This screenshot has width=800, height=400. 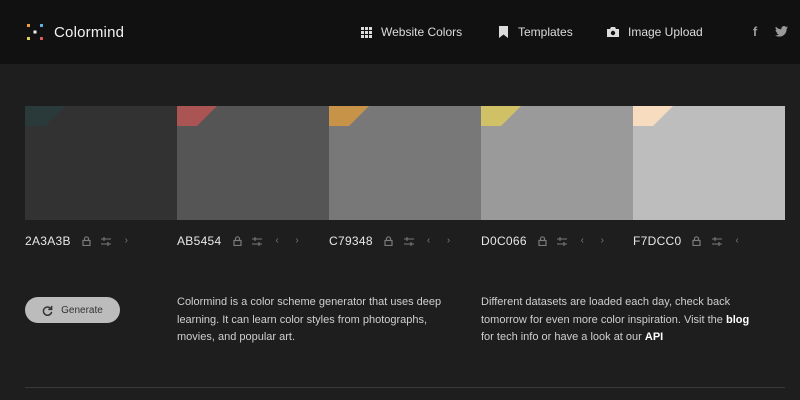 What do you see at coordinates (737, 320) in the screenshot?
I see `blog-link: blog` at bounding box center [737, 320].